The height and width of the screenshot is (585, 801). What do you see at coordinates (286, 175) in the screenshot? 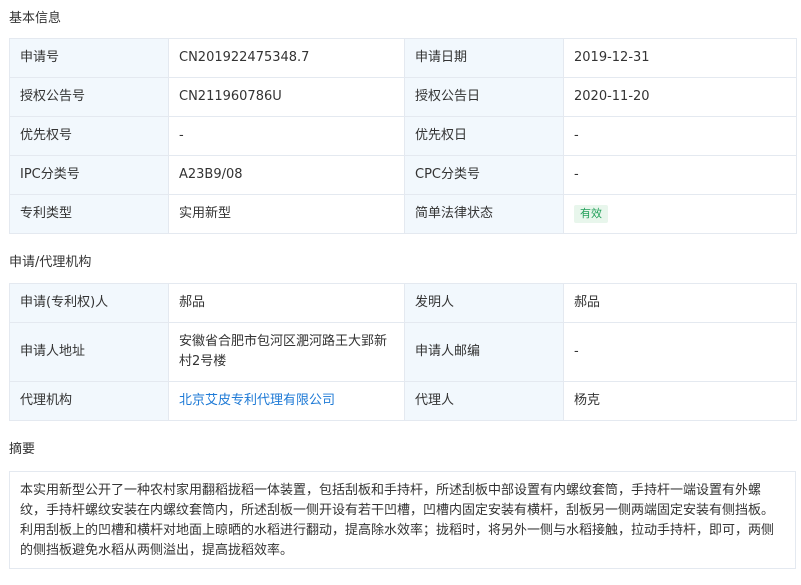
I see `value-ipc-class: A23B9/08` at bounding box center [286, 175].